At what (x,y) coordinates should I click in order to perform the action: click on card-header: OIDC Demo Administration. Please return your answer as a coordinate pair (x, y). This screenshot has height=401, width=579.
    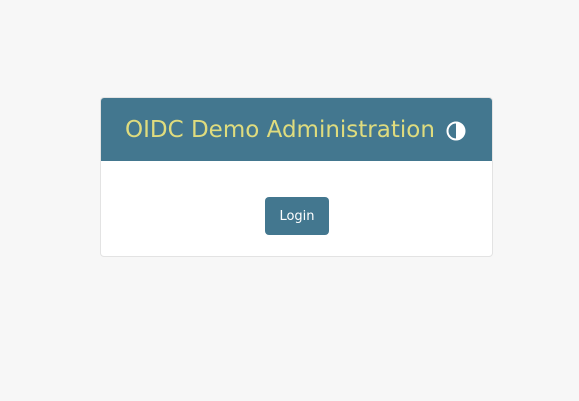
    Looking at the image, I should click on (296, 129).